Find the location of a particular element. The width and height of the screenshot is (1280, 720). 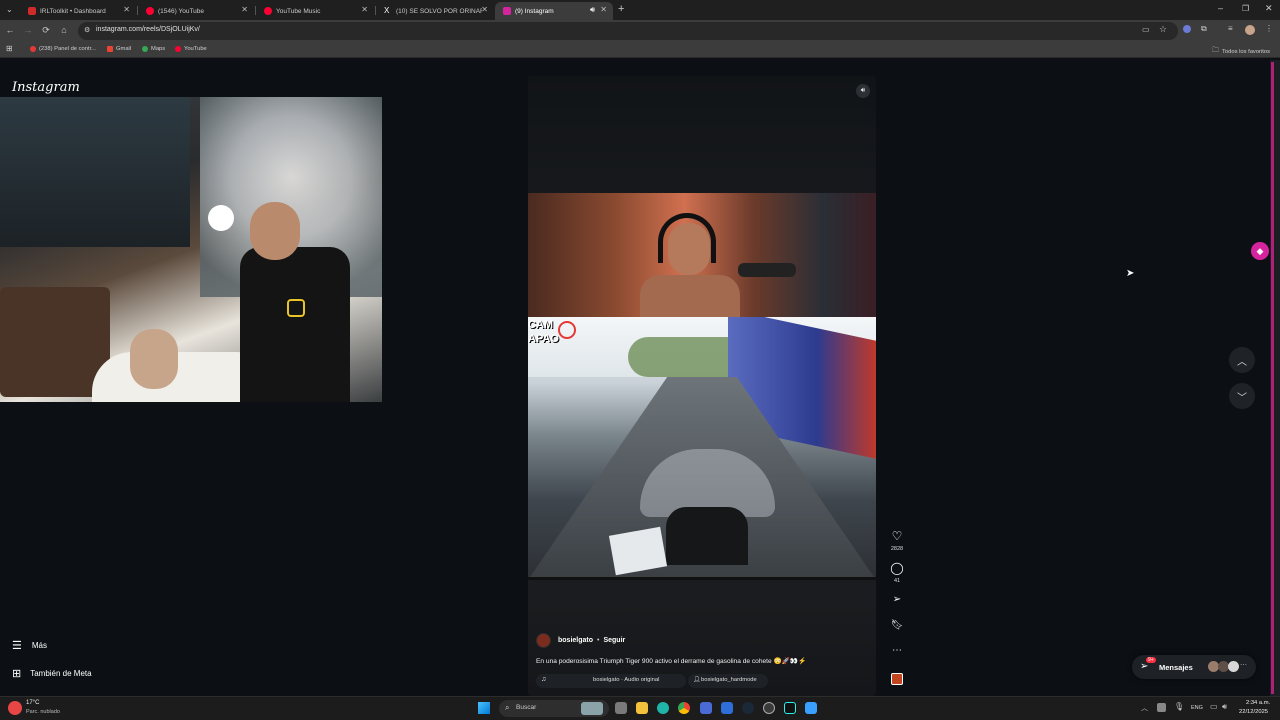

side-extension-icon: ◆ is located at coordinates (1260, 251).